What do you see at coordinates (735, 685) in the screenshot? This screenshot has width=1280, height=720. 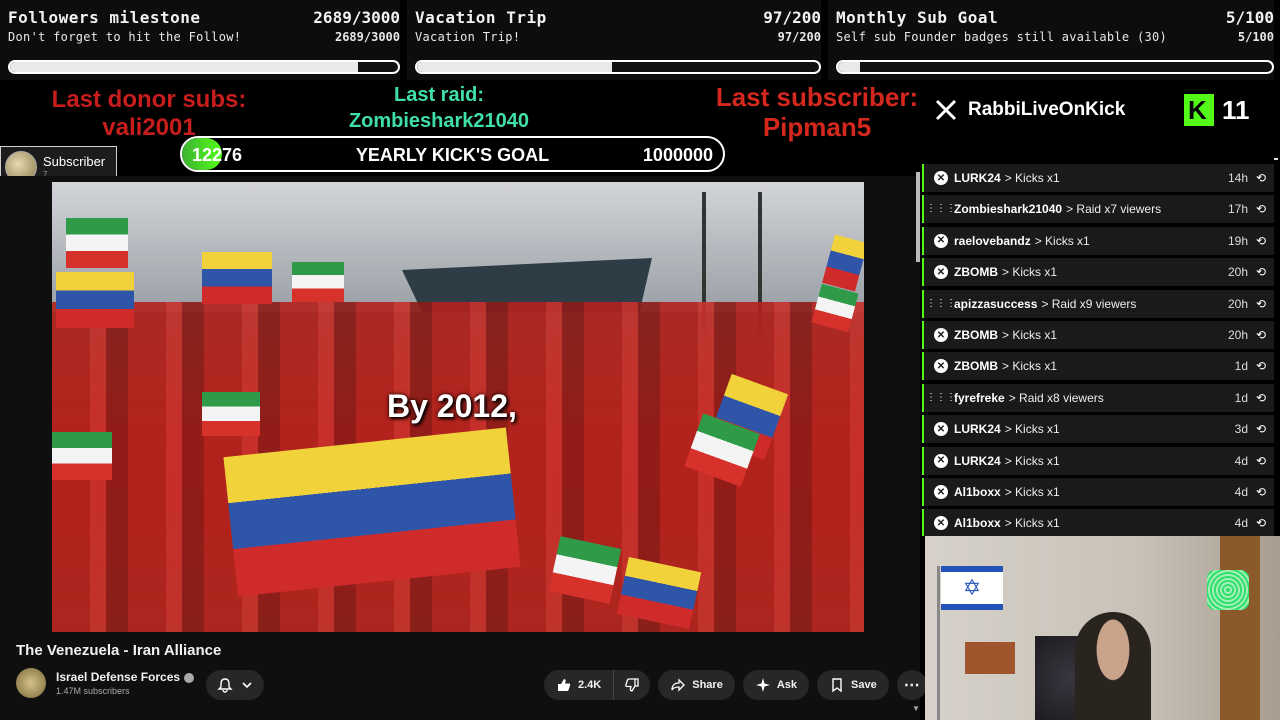 I see `video-actions: 2.4K Share Ask Save ⋯` at bounding box center [735, 685].